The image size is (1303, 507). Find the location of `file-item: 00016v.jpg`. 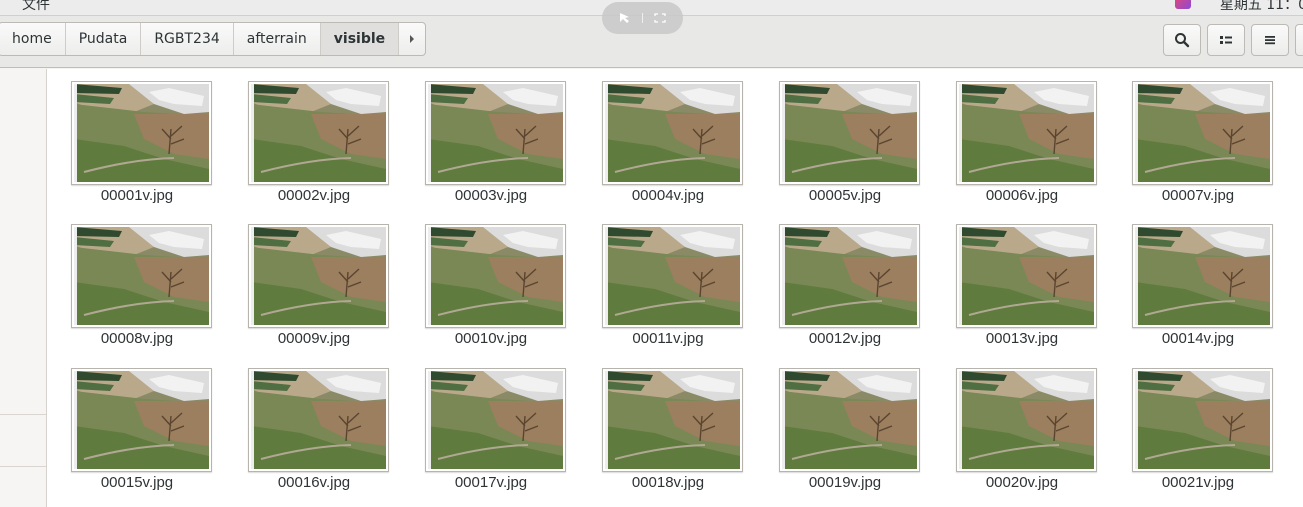

file-item: 00016v.jpg is located at coordinates (312, 425).